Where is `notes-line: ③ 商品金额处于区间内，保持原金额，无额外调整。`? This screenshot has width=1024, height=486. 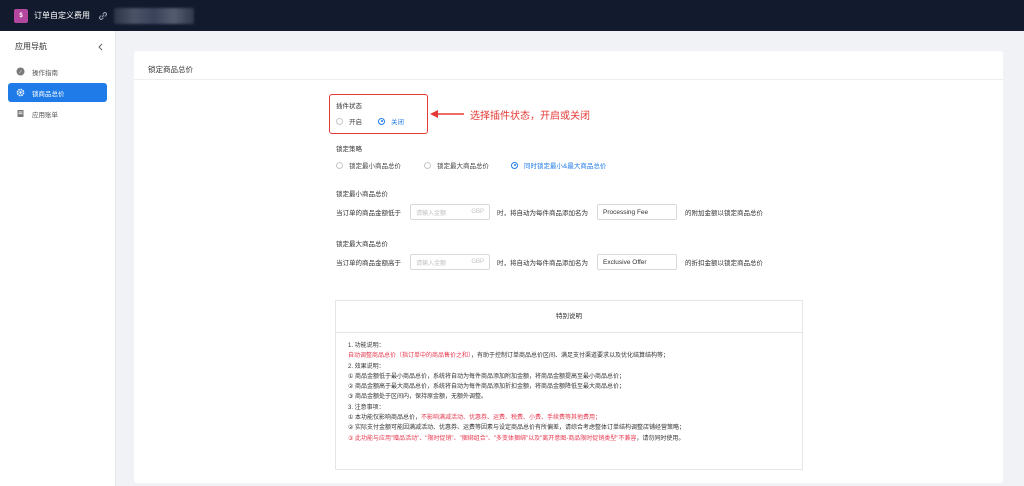
notes-line: ③ 商品金额处于区间内，保持原金额，无额外调整。 is located at coordinates (418, 397).